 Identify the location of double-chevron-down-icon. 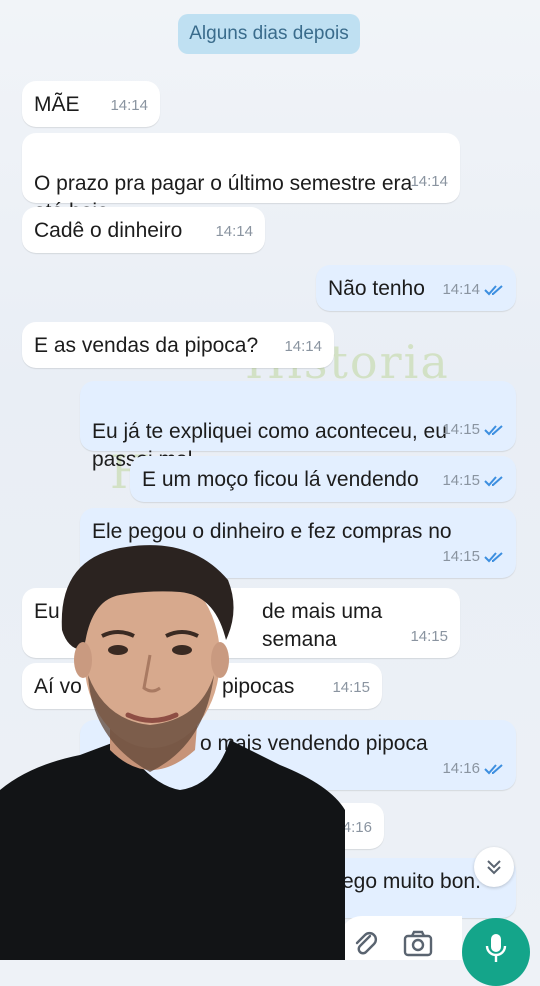
(494, 867).